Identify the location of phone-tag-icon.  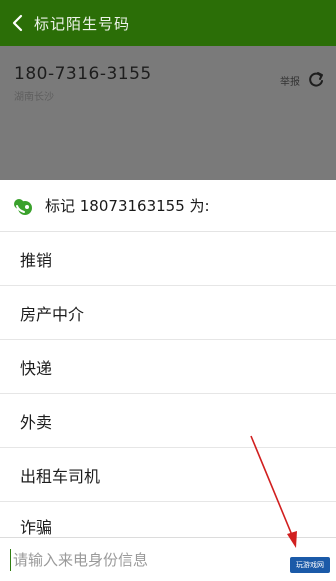
(23, 206).